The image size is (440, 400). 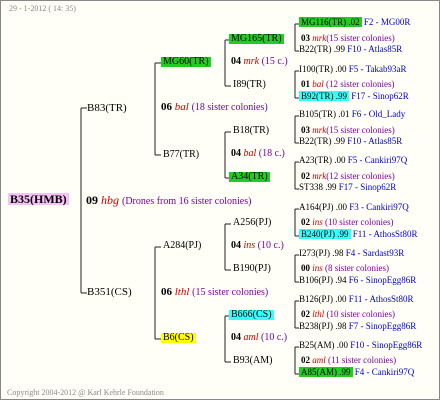 I want to click on gen4-name: B126(PJ) .00, so click(x=323, y=299).